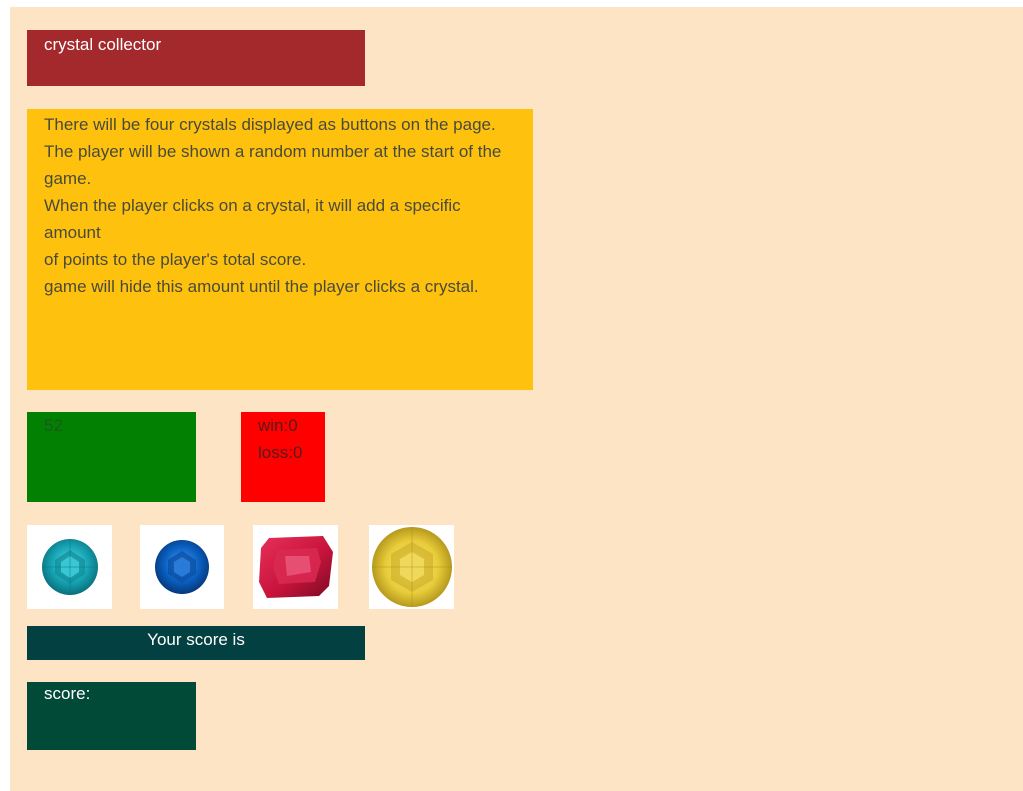 This screenshot has height=791, width=1023. What do you see at coordinates (111, 457) in the screenshot?
I see `target-number-box: 52` at bounding box center [111, 457].